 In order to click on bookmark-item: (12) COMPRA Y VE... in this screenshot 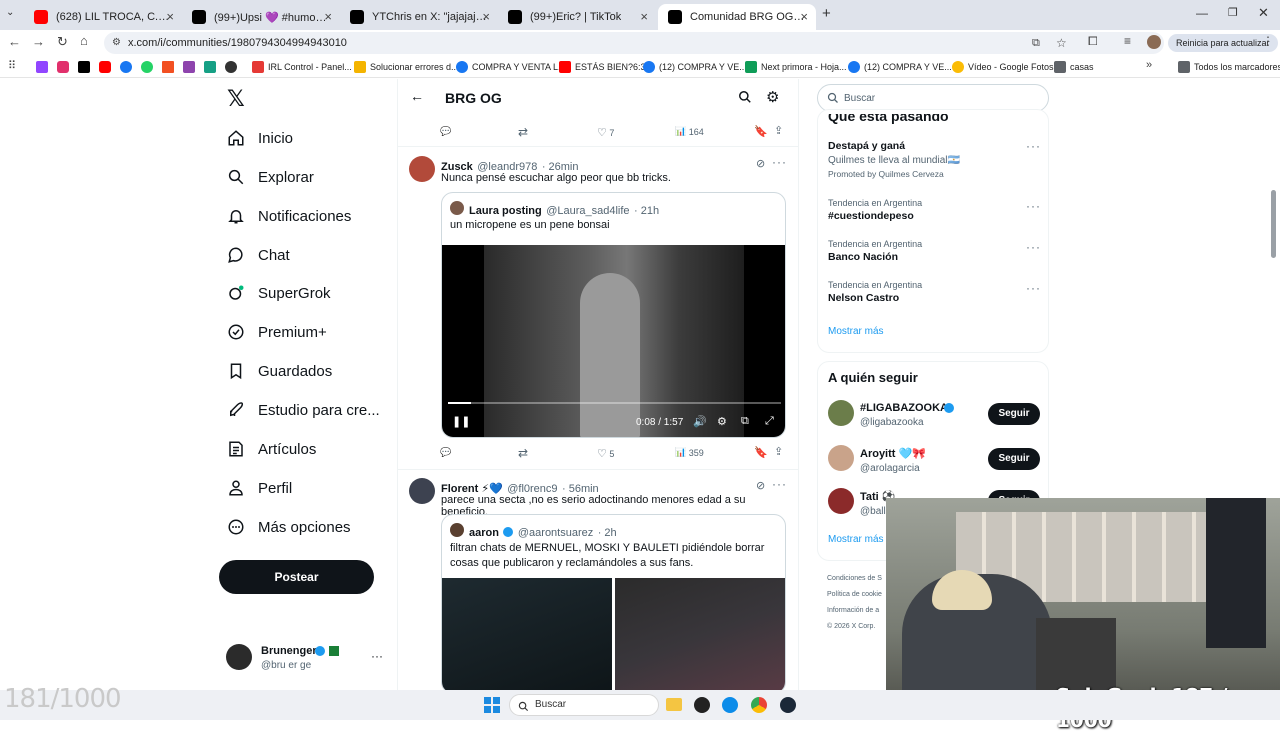, I will do `click(695, 67)`.